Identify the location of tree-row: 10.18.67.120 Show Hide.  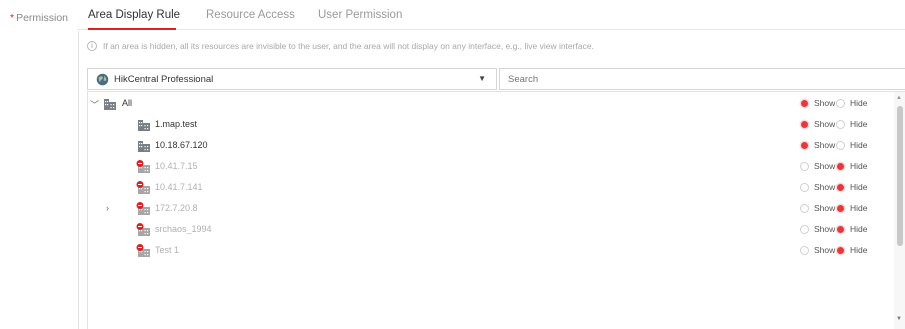
(488, 146).